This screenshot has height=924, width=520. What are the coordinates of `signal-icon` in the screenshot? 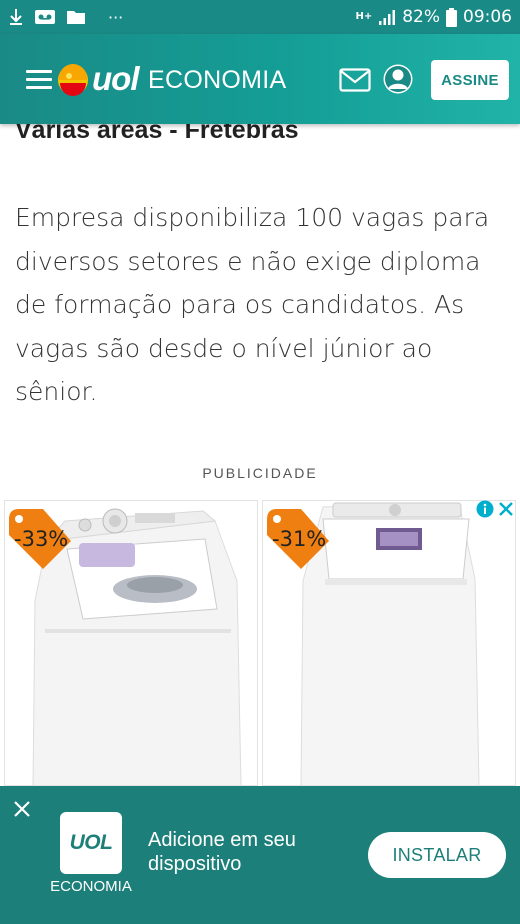 It's located at (387, 17).